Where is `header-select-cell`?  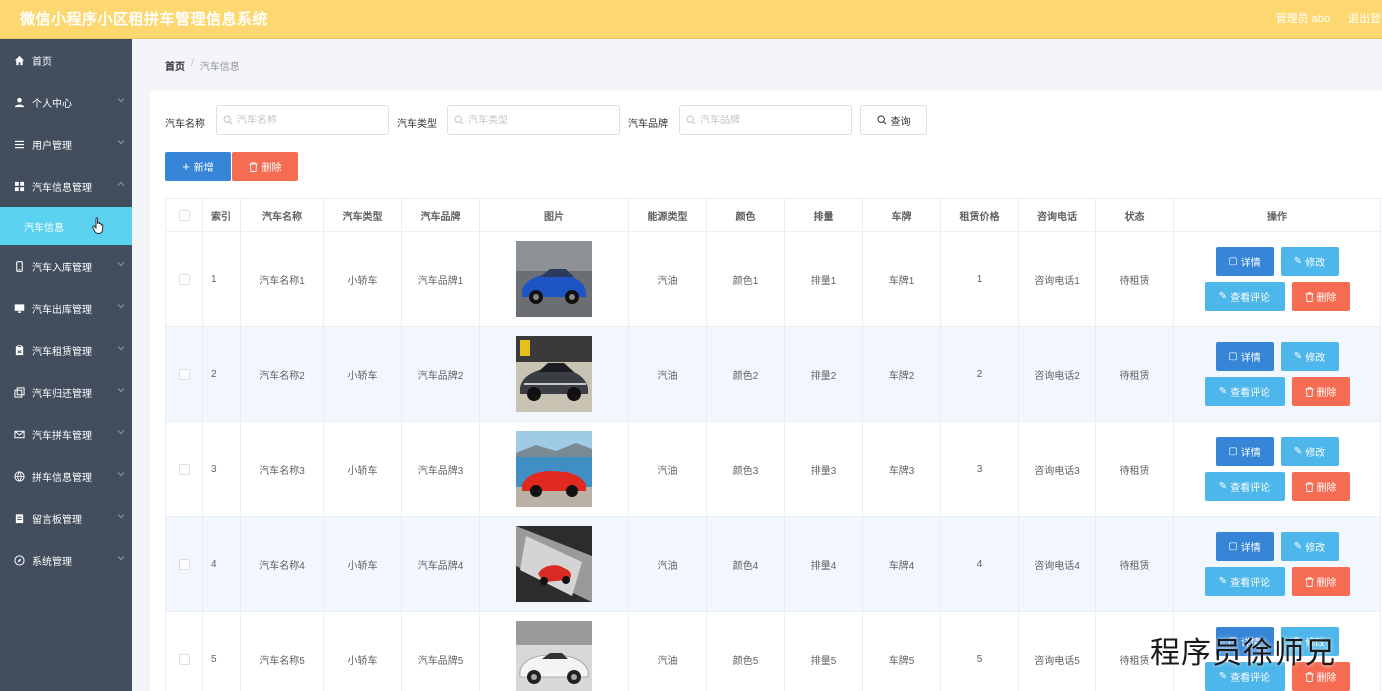 header-select-cell is located at coordinates (184, 215).